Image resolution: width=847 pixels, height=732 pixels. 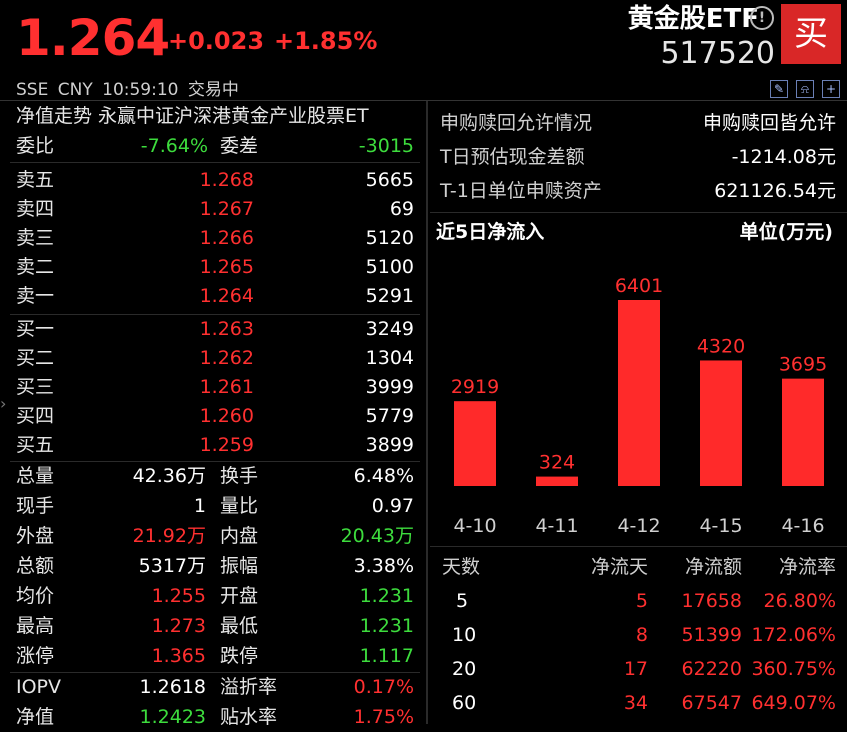 I want to click on info-icon: !, so click(x=762, y=18).